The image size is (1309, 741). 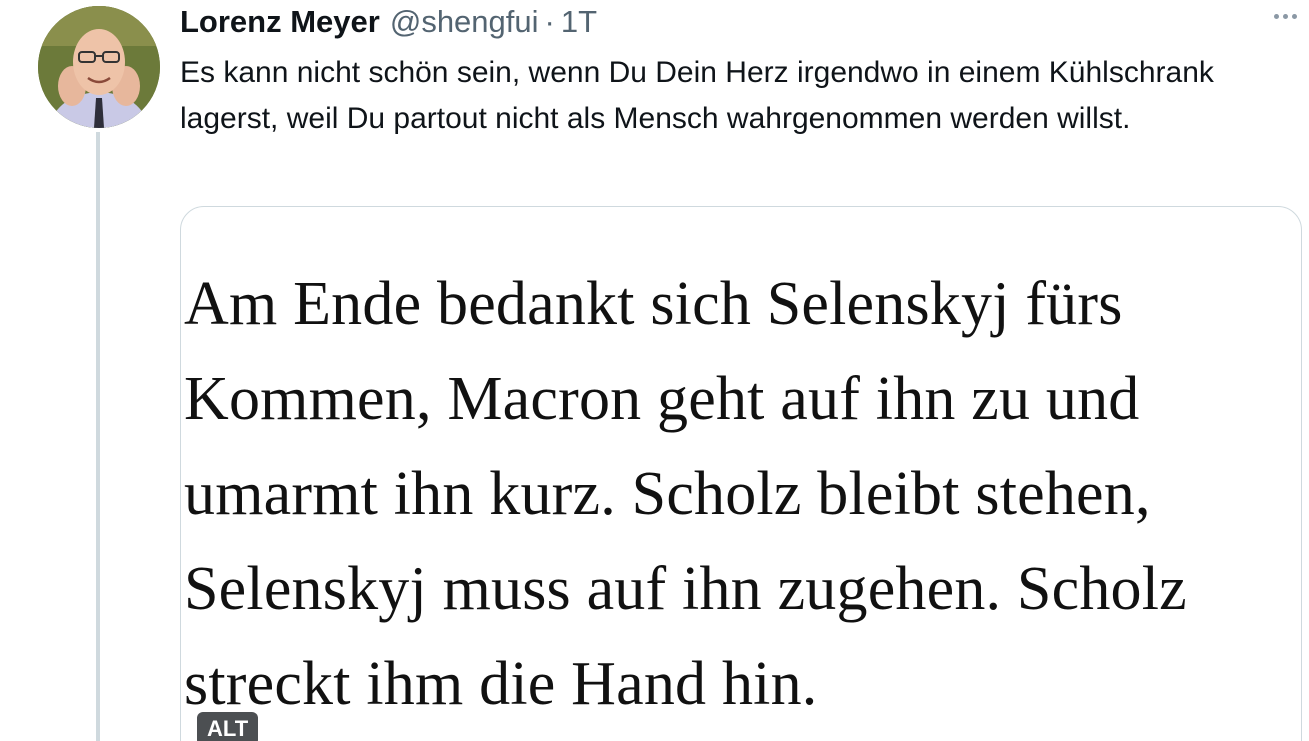 I want to click on alt-badge: ALT, so click(x=228, y=726).